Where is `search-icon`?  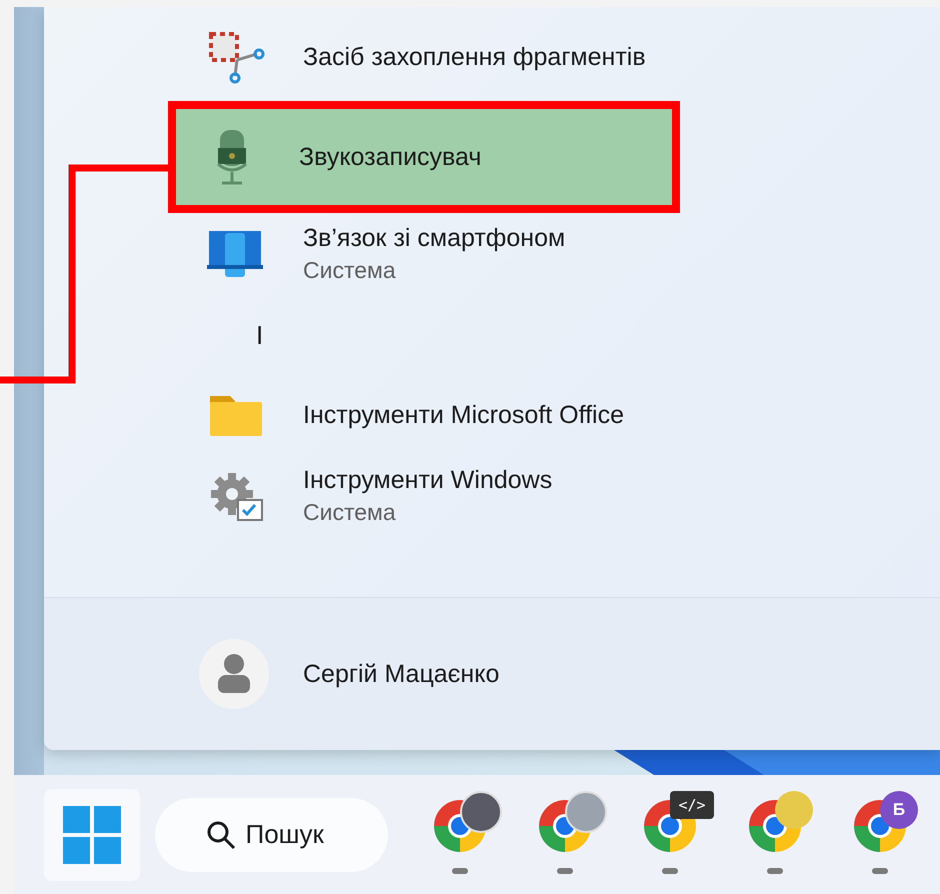 search-icon is located at coordinates (221, 835).